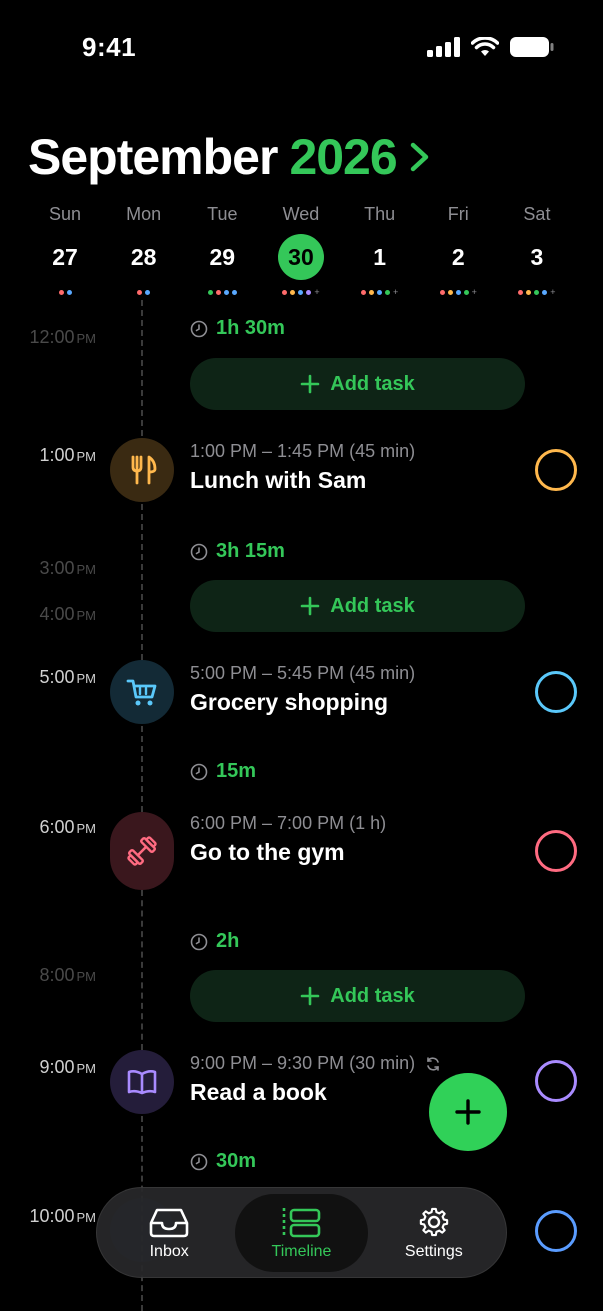 This screenshot has width=603, height=1311. I want to click on day-number: 2, so click(458, 256).